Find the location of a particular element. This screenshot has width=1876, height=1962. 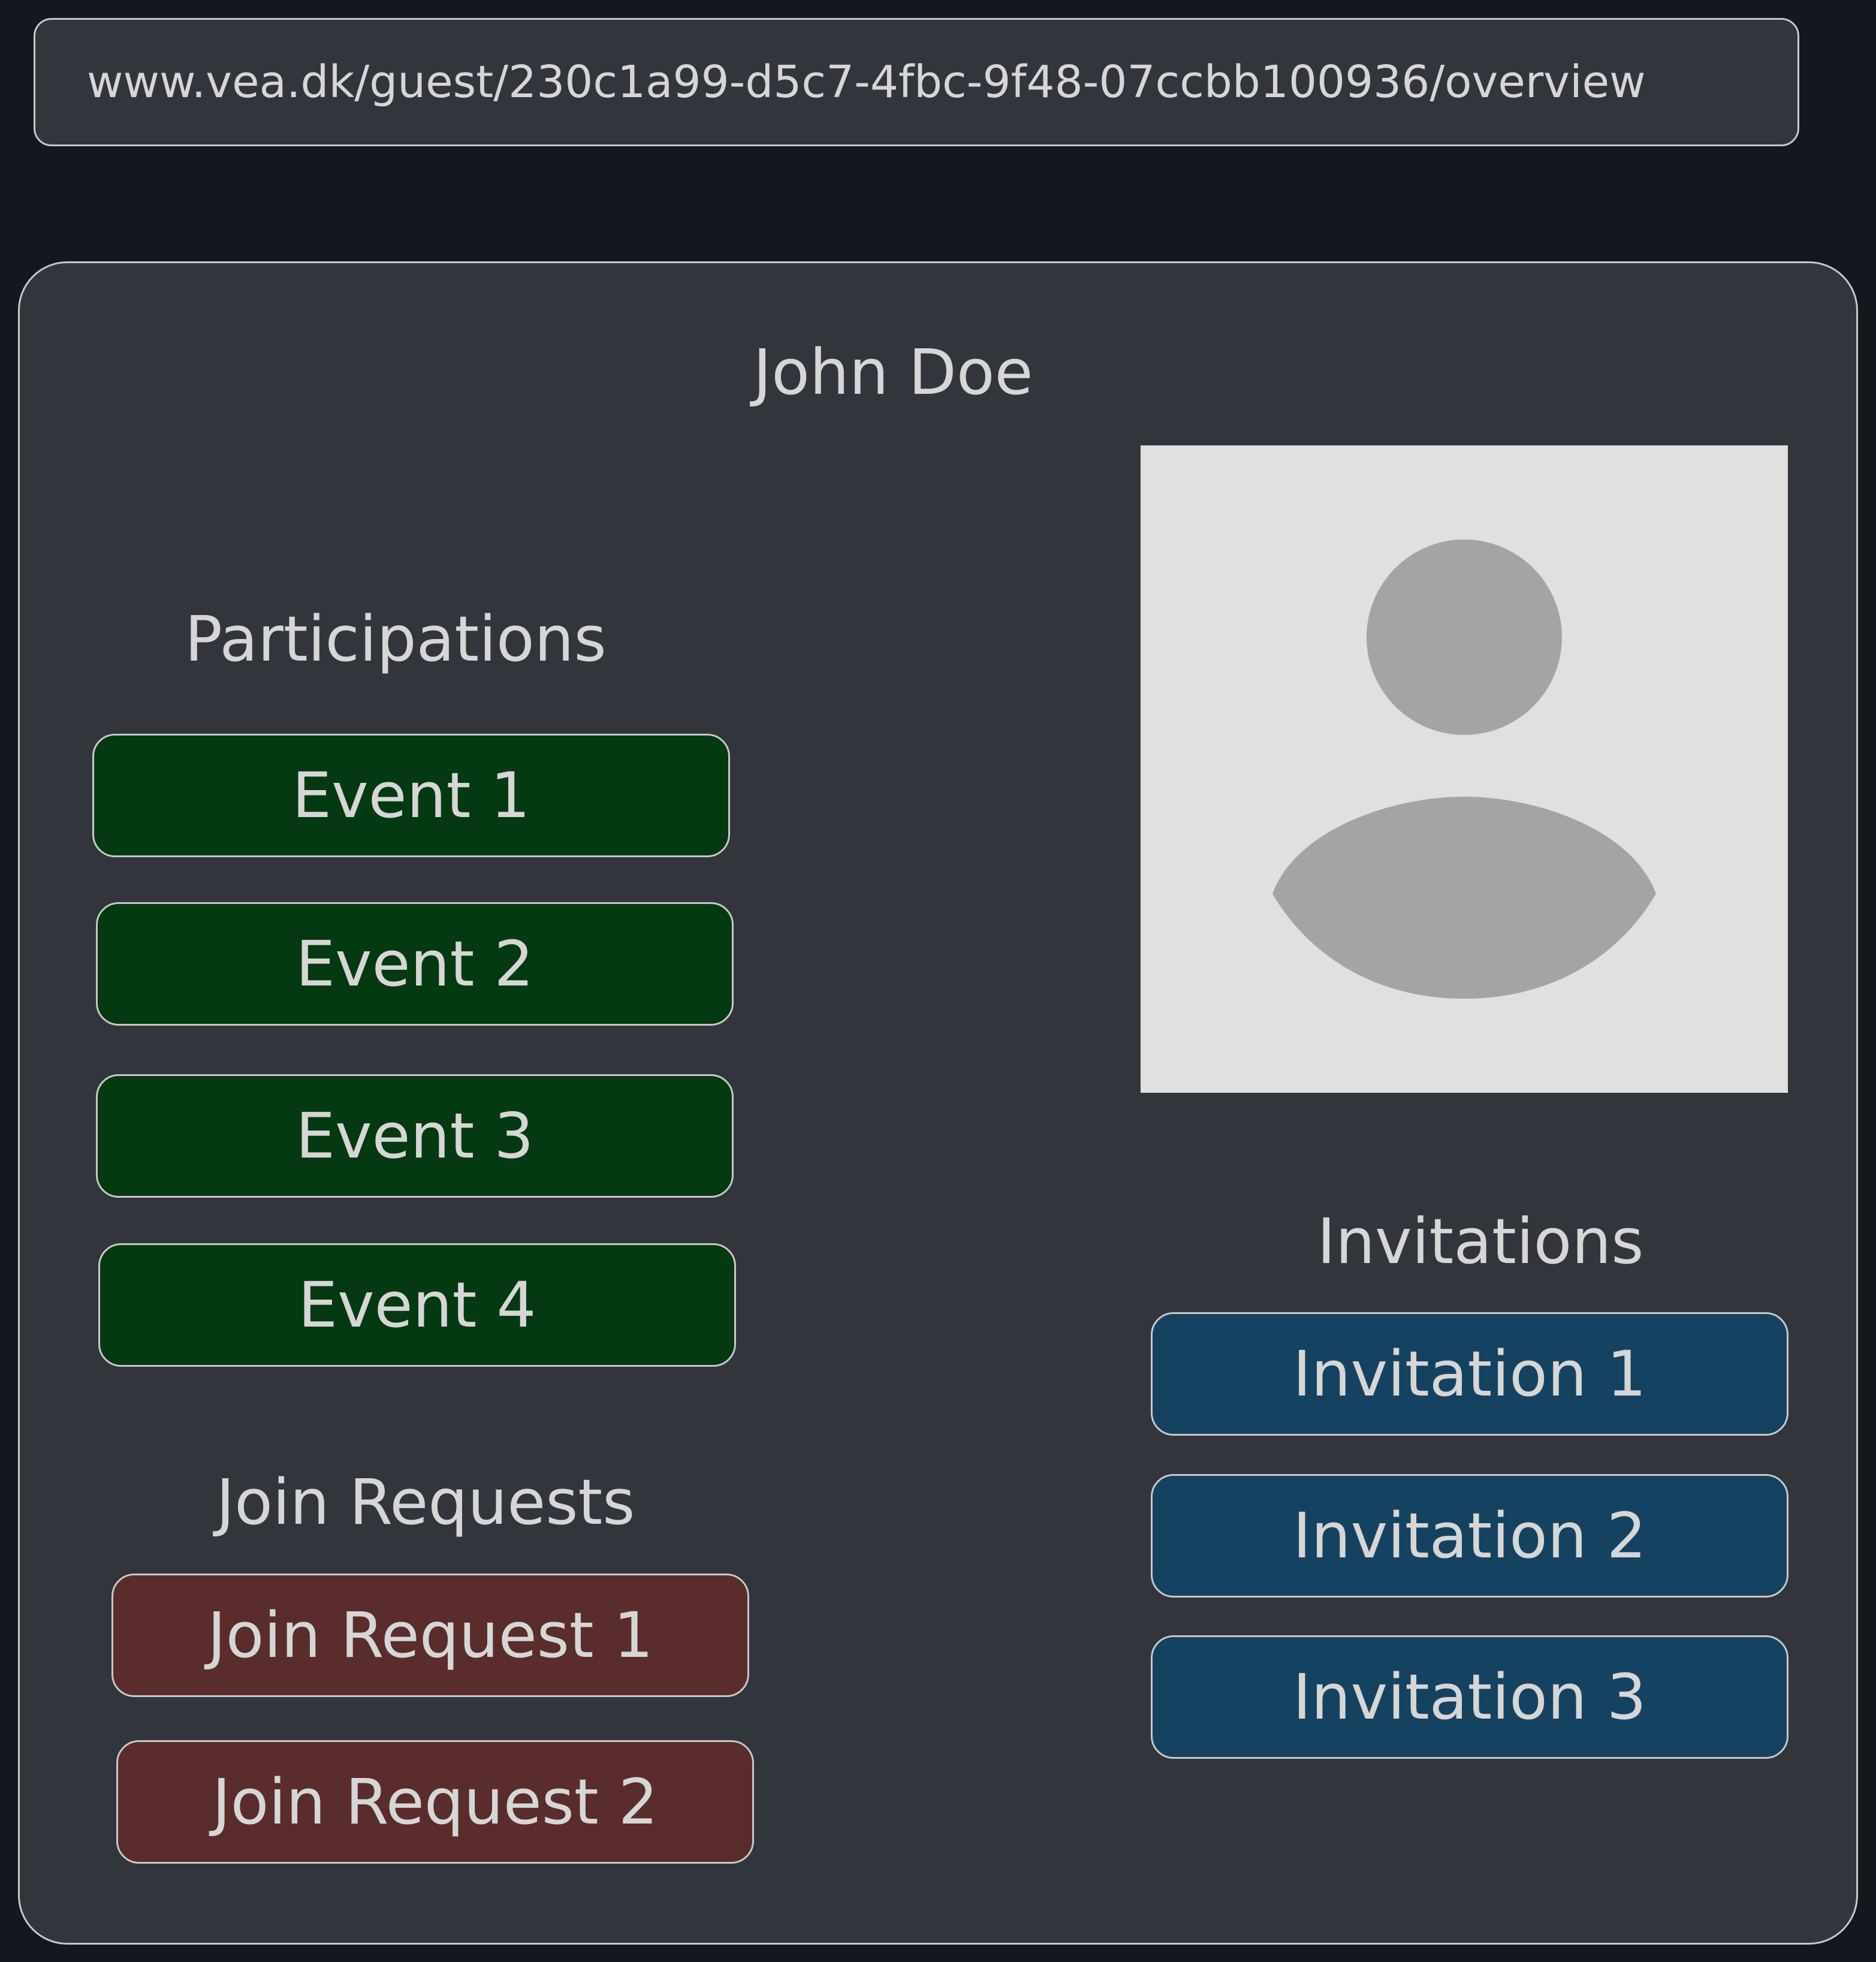

event-button-3: Event 3 is located at coordinates (415, 1136).